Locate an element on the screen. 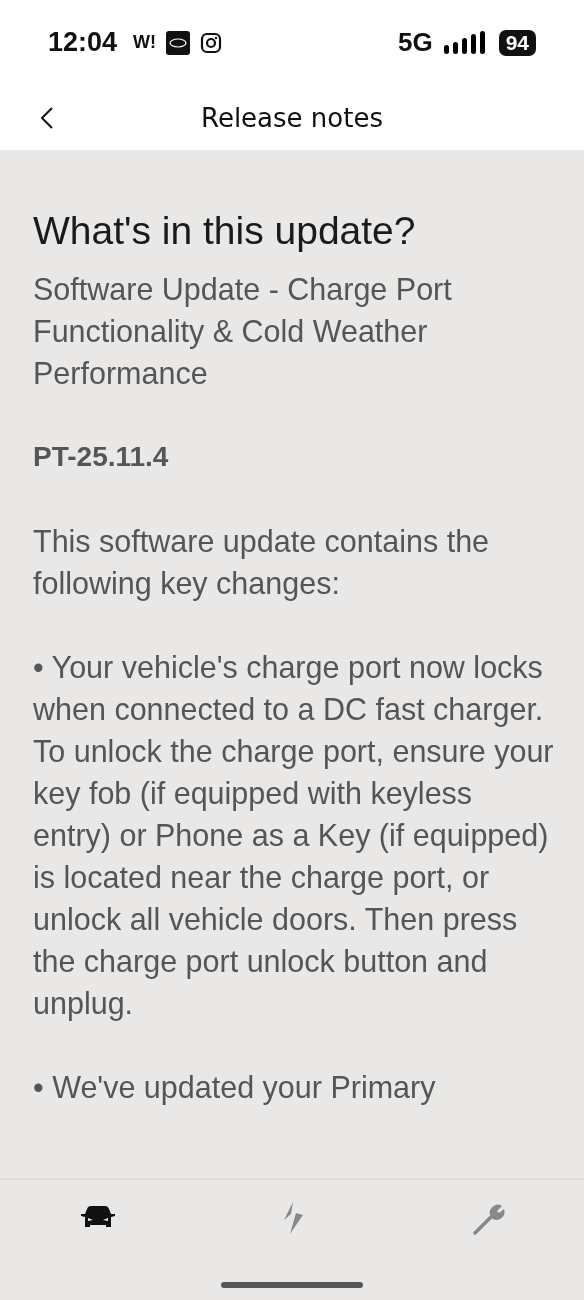  update-subtitle: Software Update - Charge Port Functionality & Cold Weather Performance is located at coordinates (243, 331).